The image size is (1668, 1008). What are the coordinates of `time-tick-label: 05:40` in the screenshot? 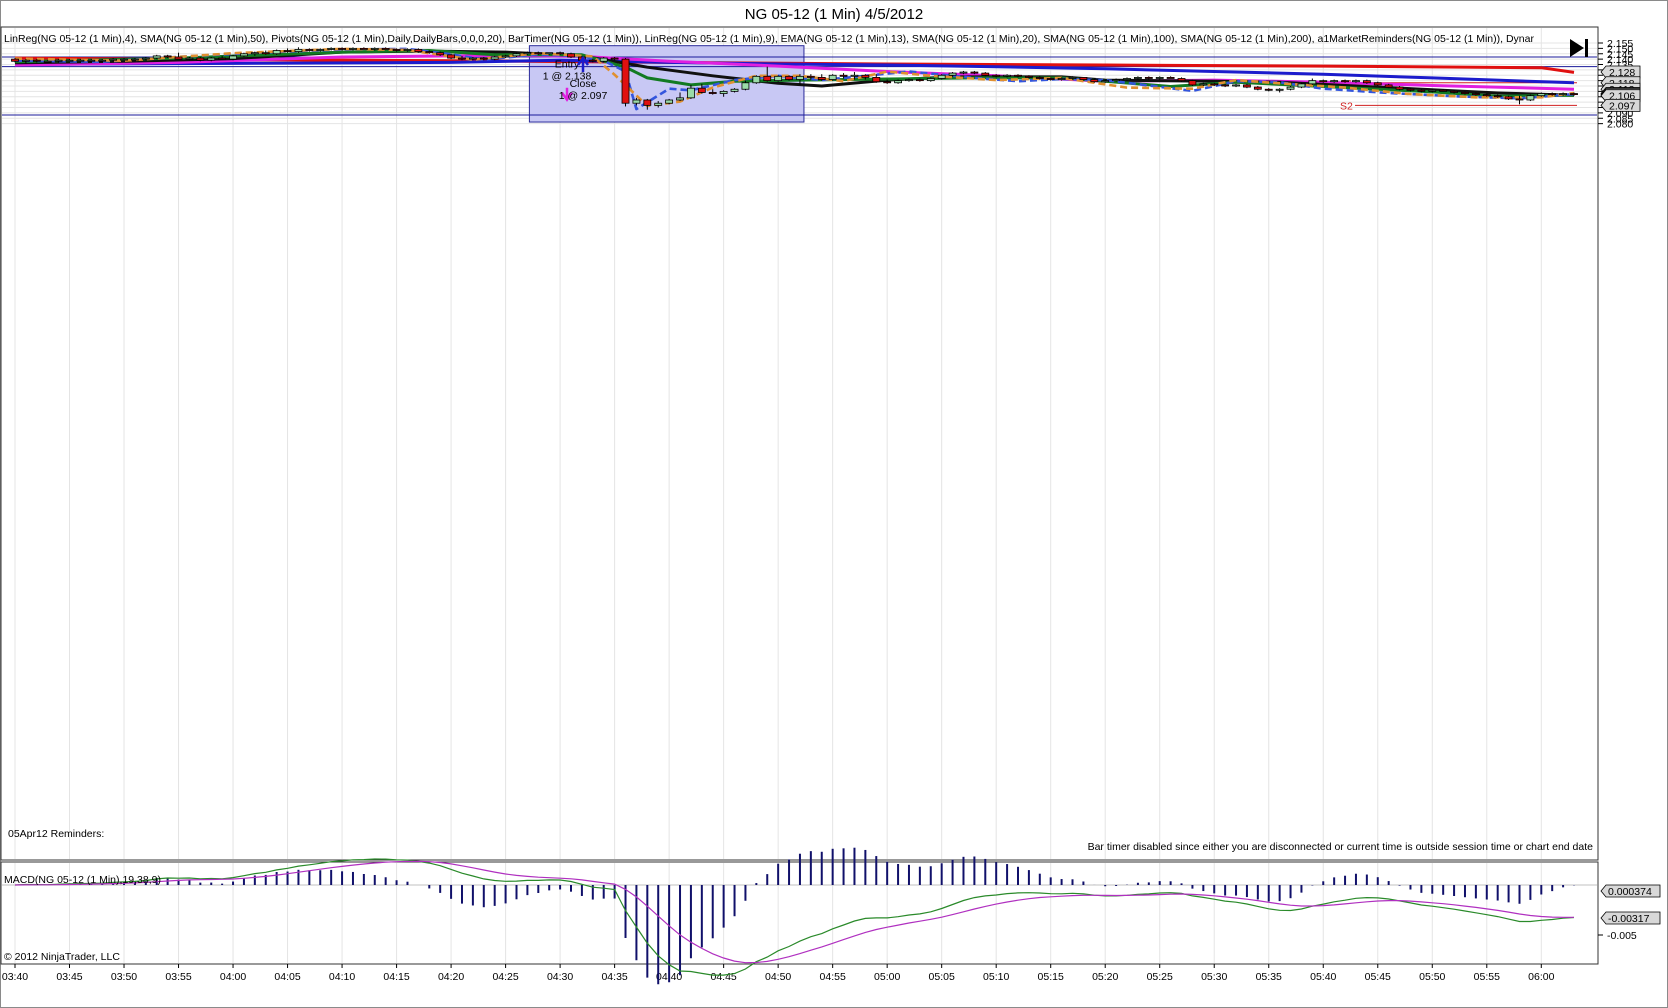 It's located at (1323, 977).